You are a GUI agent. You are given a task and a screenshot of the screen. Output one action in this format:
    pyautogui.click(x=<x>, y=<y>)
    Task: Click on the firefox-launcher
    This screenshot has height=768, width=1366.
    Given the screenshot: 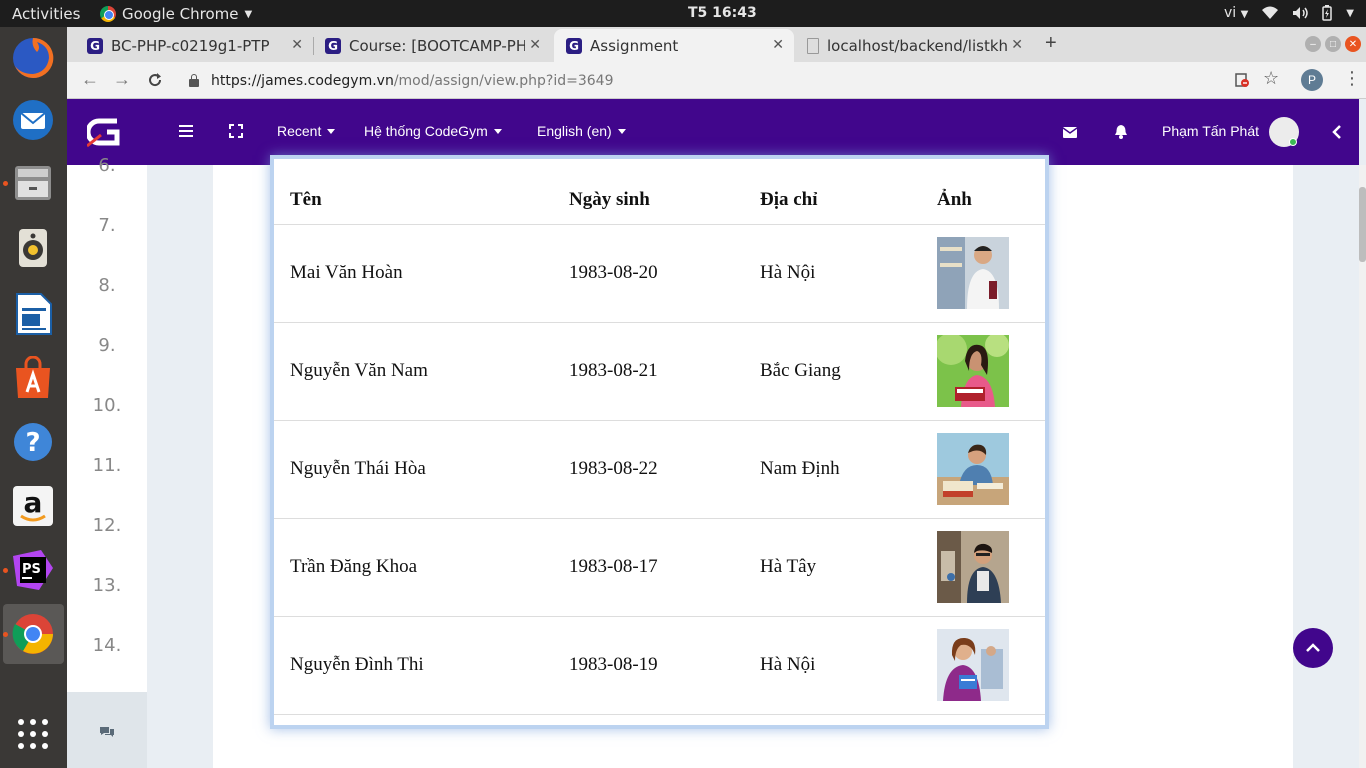 What is the action you would take?
    pyautogui.click(x=33, y=58)
    